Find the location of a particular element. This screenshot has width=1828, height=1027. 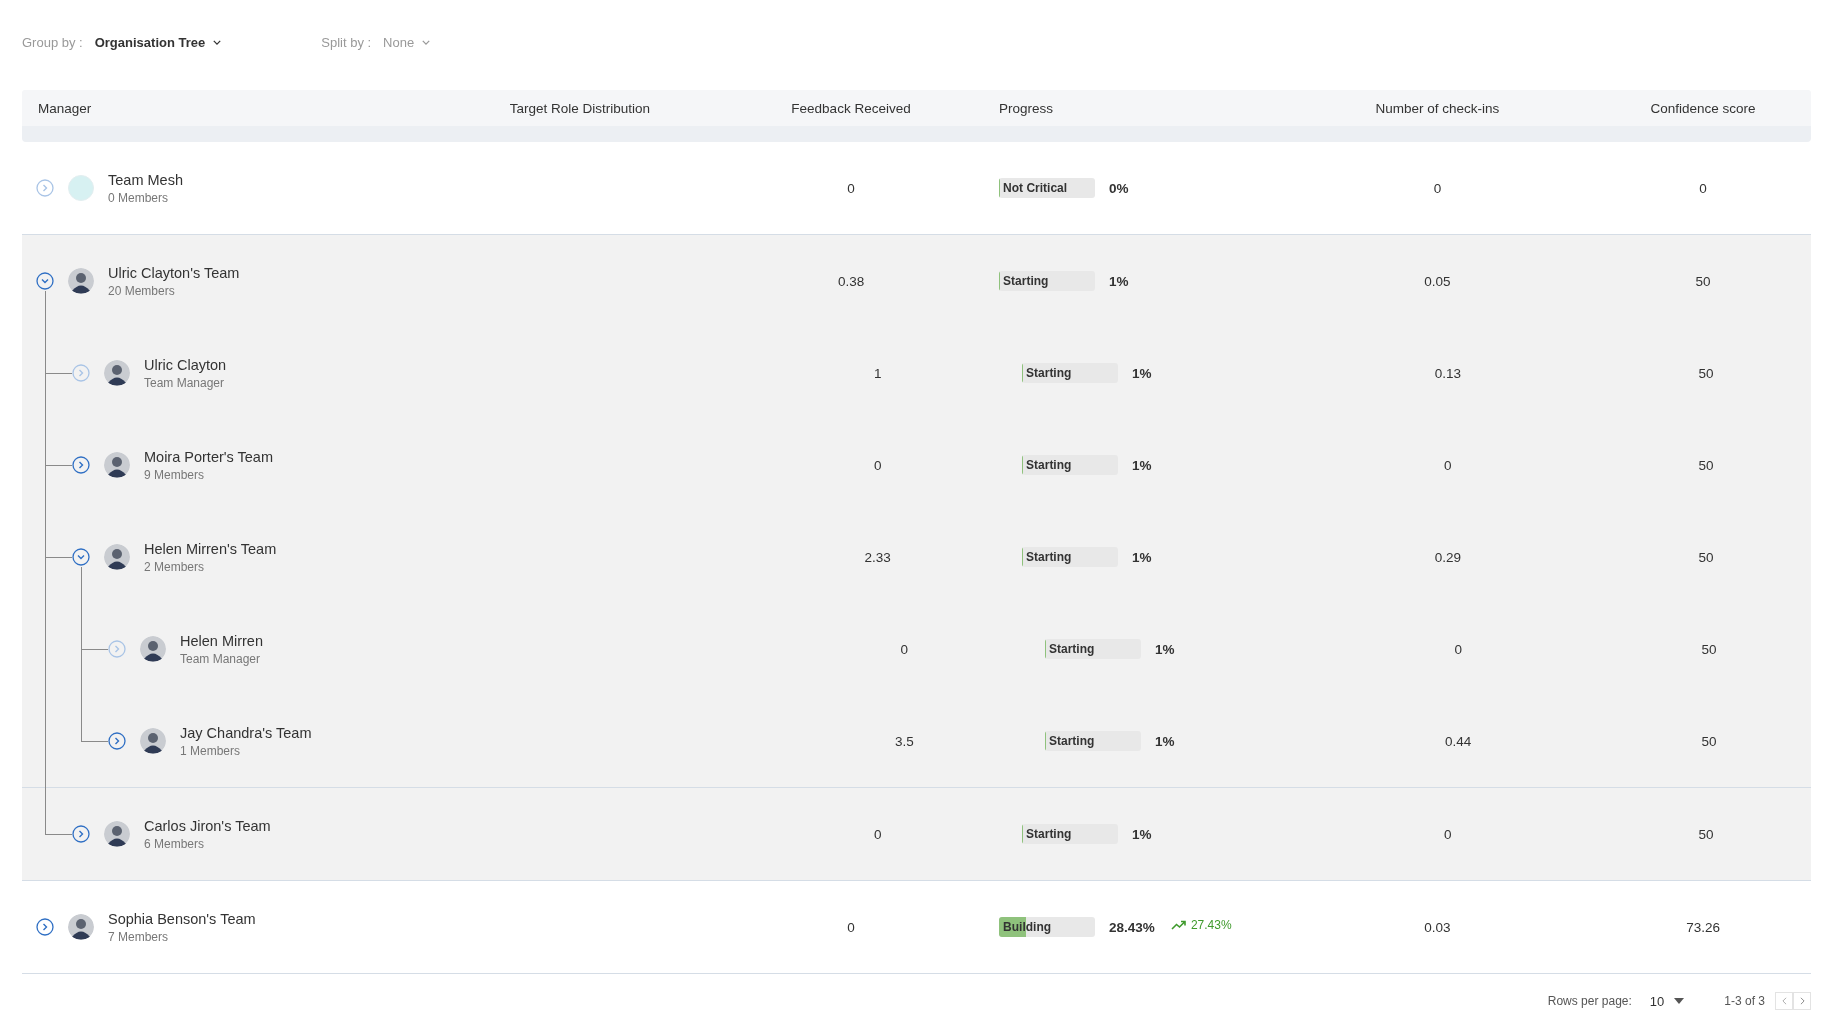

group-by-dropdown: Organisation Tree is located at coordinates (158, 42).